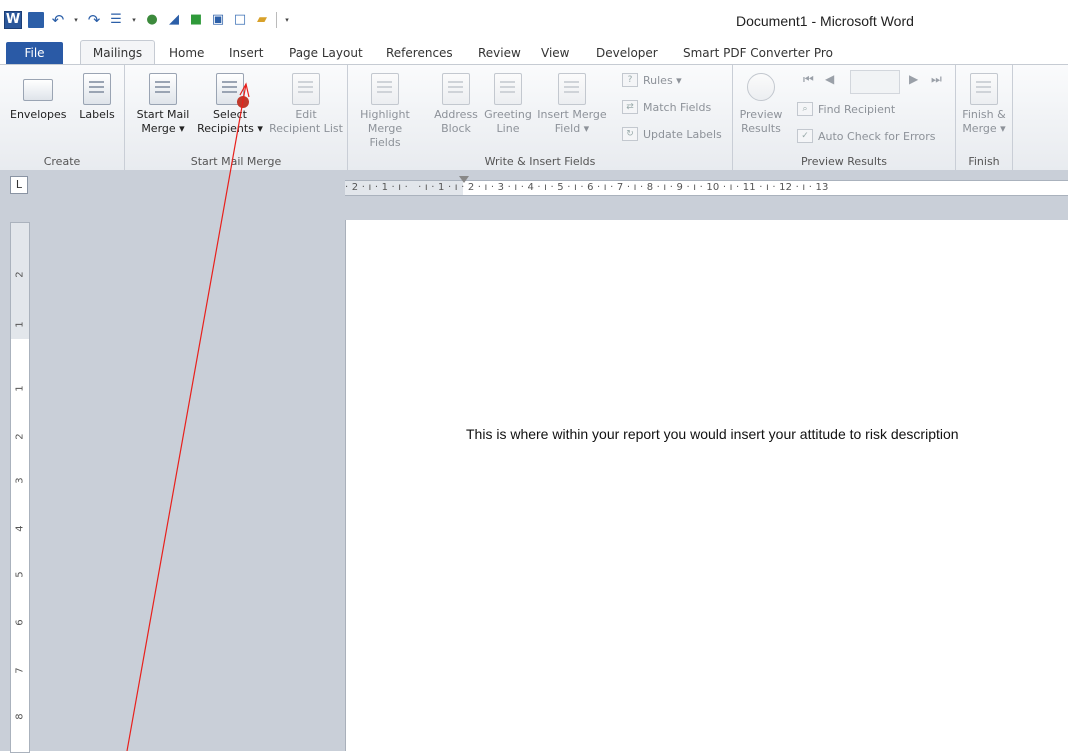 The image size is (1068, 753). What do you see at coordinates (672, 134) in the screenshot?
I see `update-labels-button: ↻ Update Labels` at bounding box center [672, 134].